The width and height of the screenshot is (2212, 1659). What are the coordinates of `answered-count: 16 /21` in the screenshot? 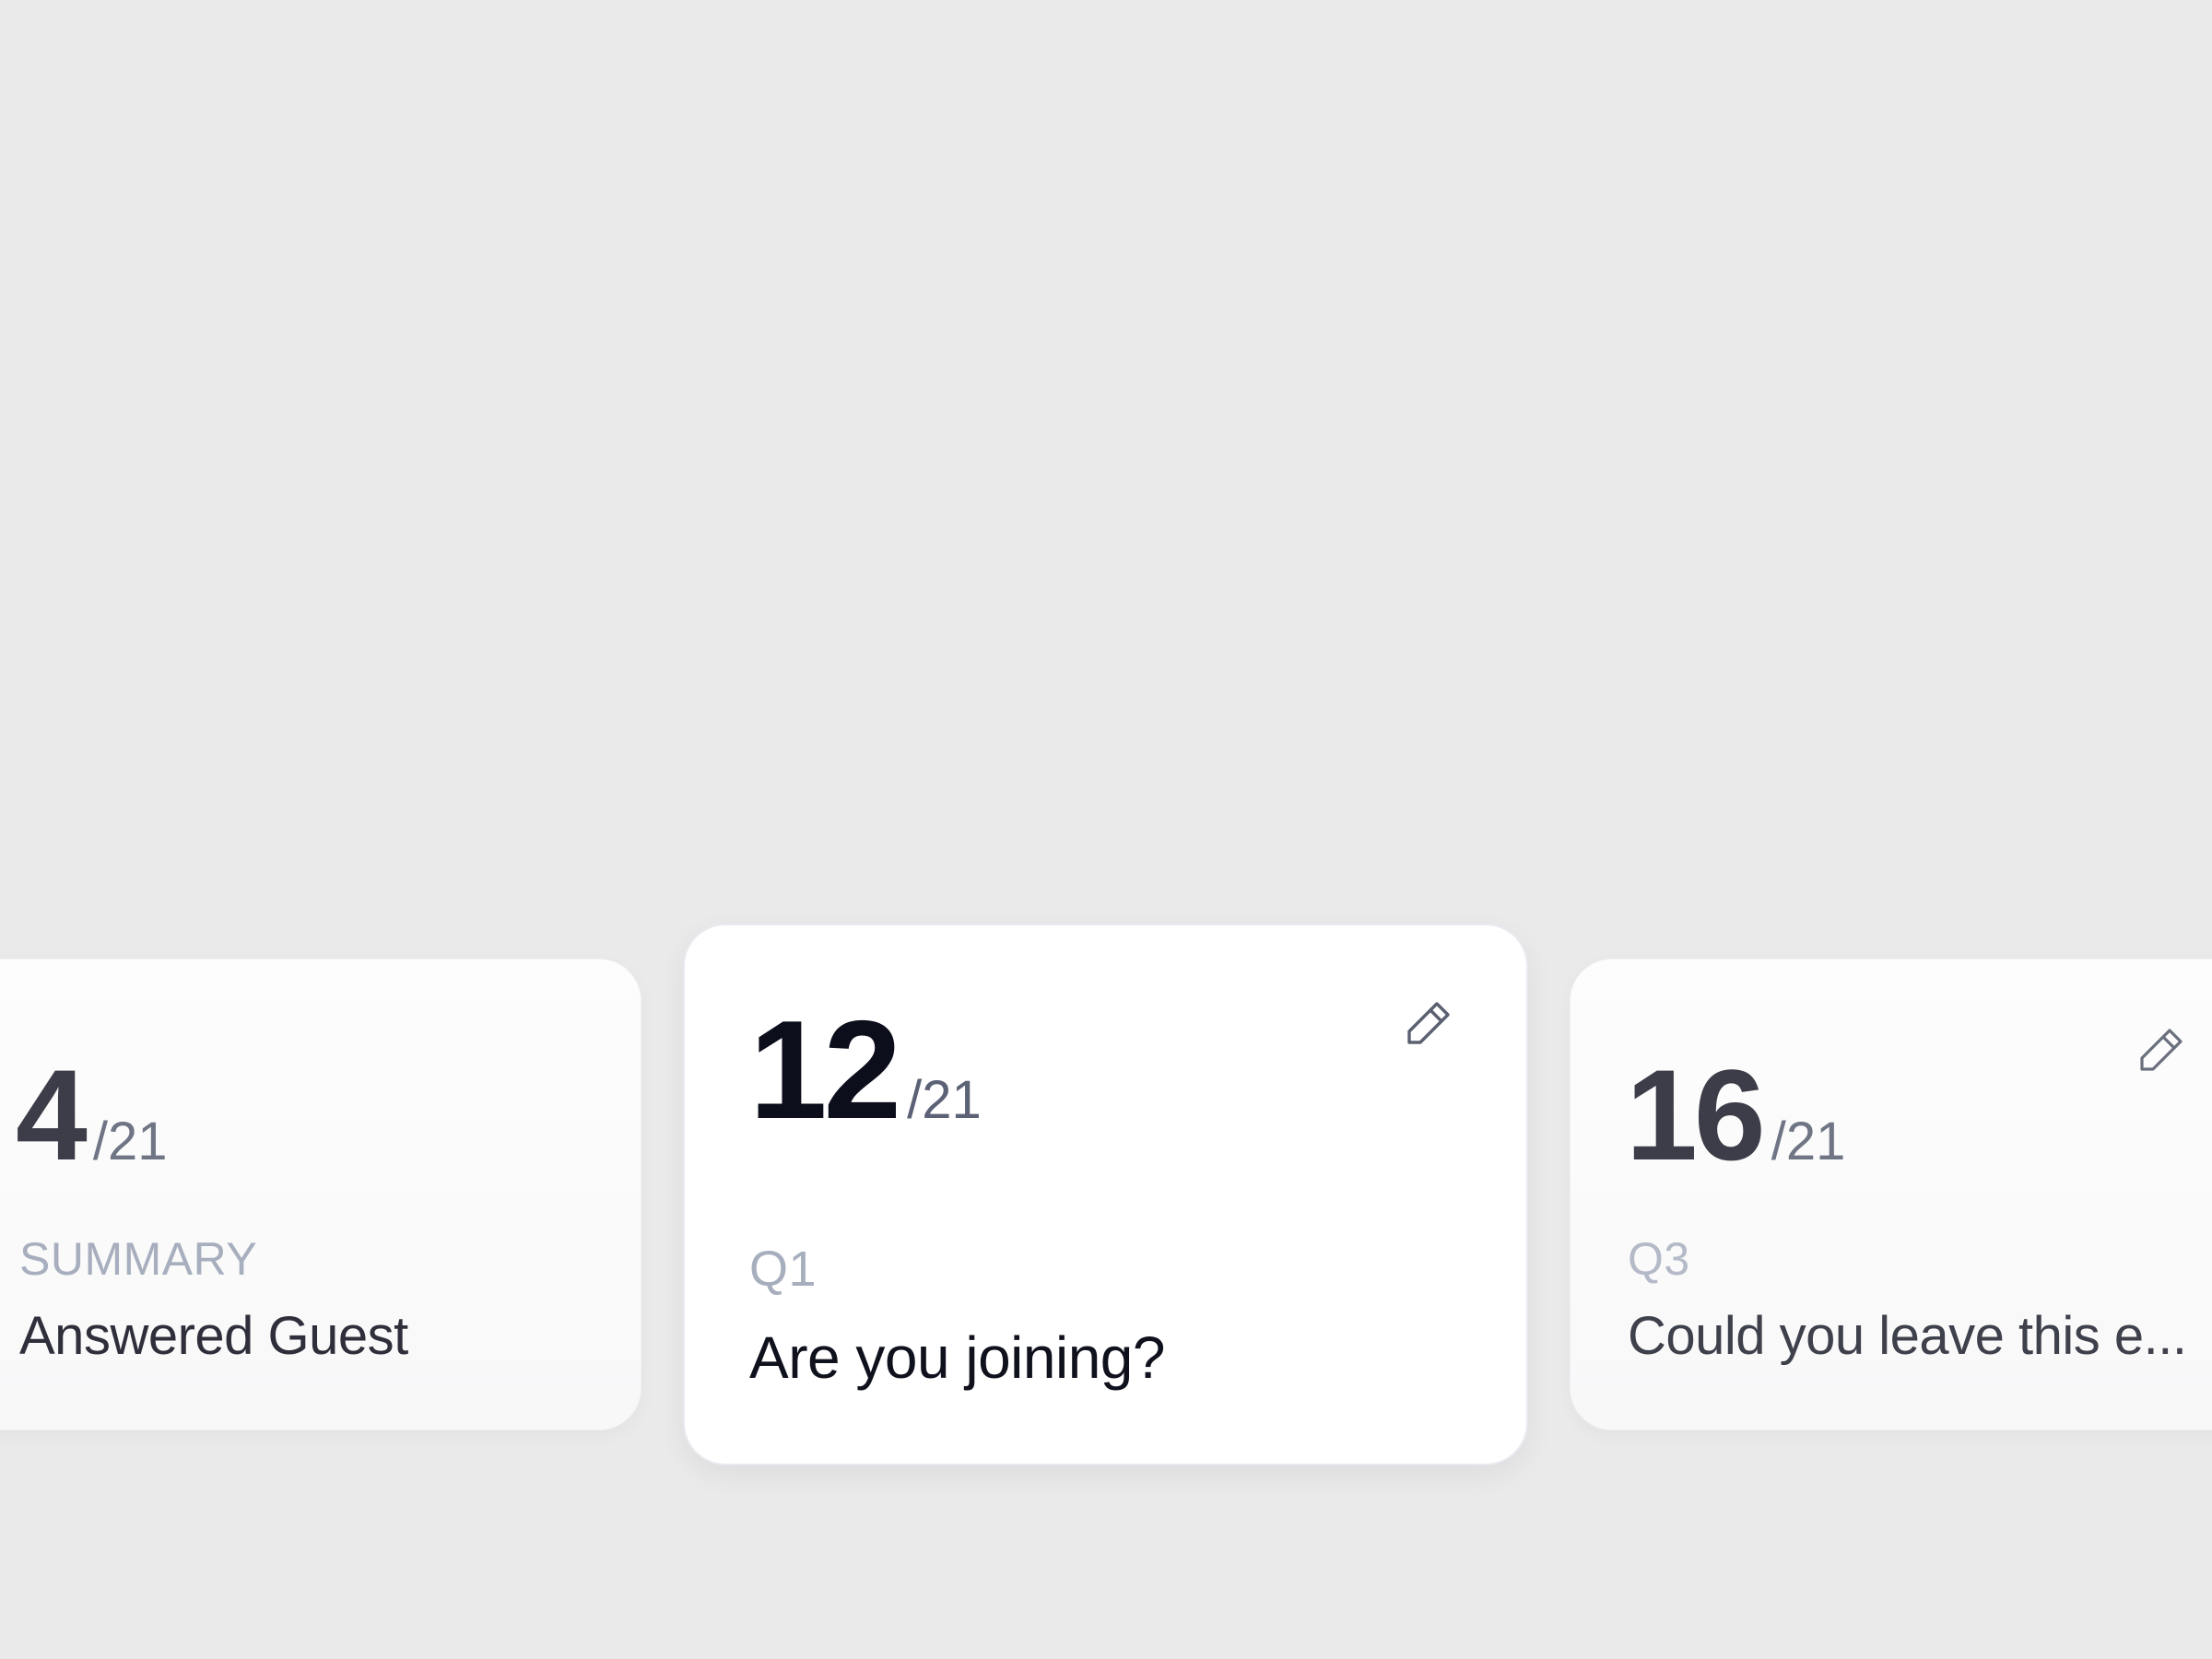 It's located at (1735, 1115).